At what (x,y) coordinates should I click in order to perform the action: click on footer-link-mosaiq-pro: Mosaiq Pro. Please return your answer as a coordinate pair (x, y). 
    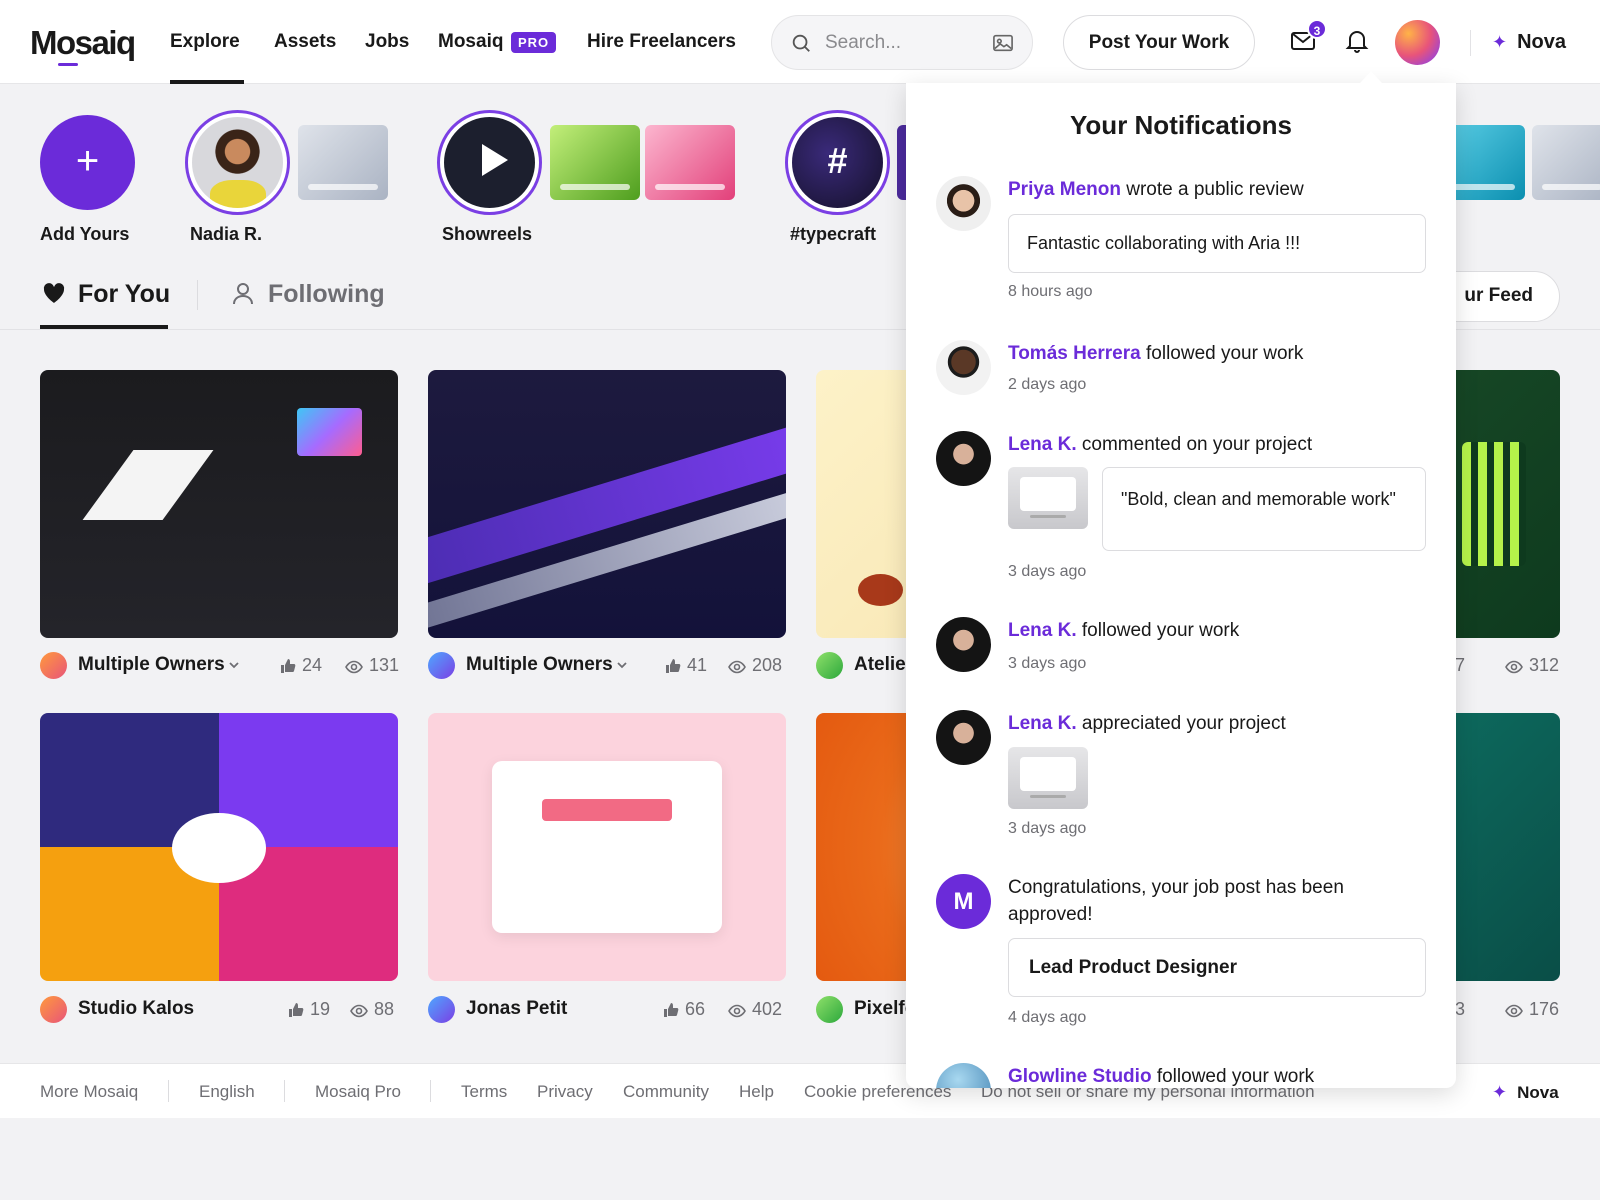
    Looking at the image, I should click on (358, 1092).